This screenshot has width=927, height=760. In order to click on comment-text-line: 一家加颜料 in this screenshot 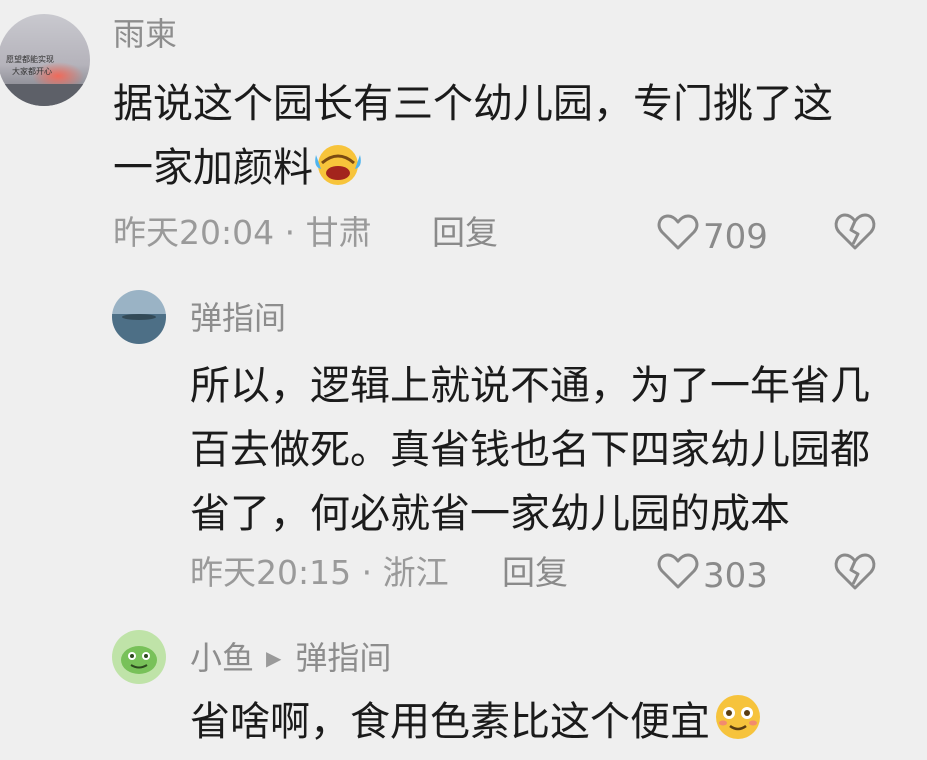, I will do `click(473, 171)`.